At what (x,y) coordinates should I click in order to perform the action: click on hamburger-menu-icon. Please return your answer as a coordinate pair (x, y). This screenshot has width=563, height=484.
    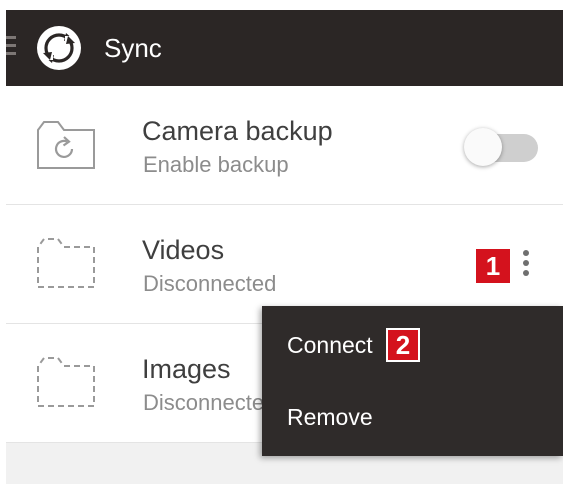
    Looking at the image, I should click on (11, 47).